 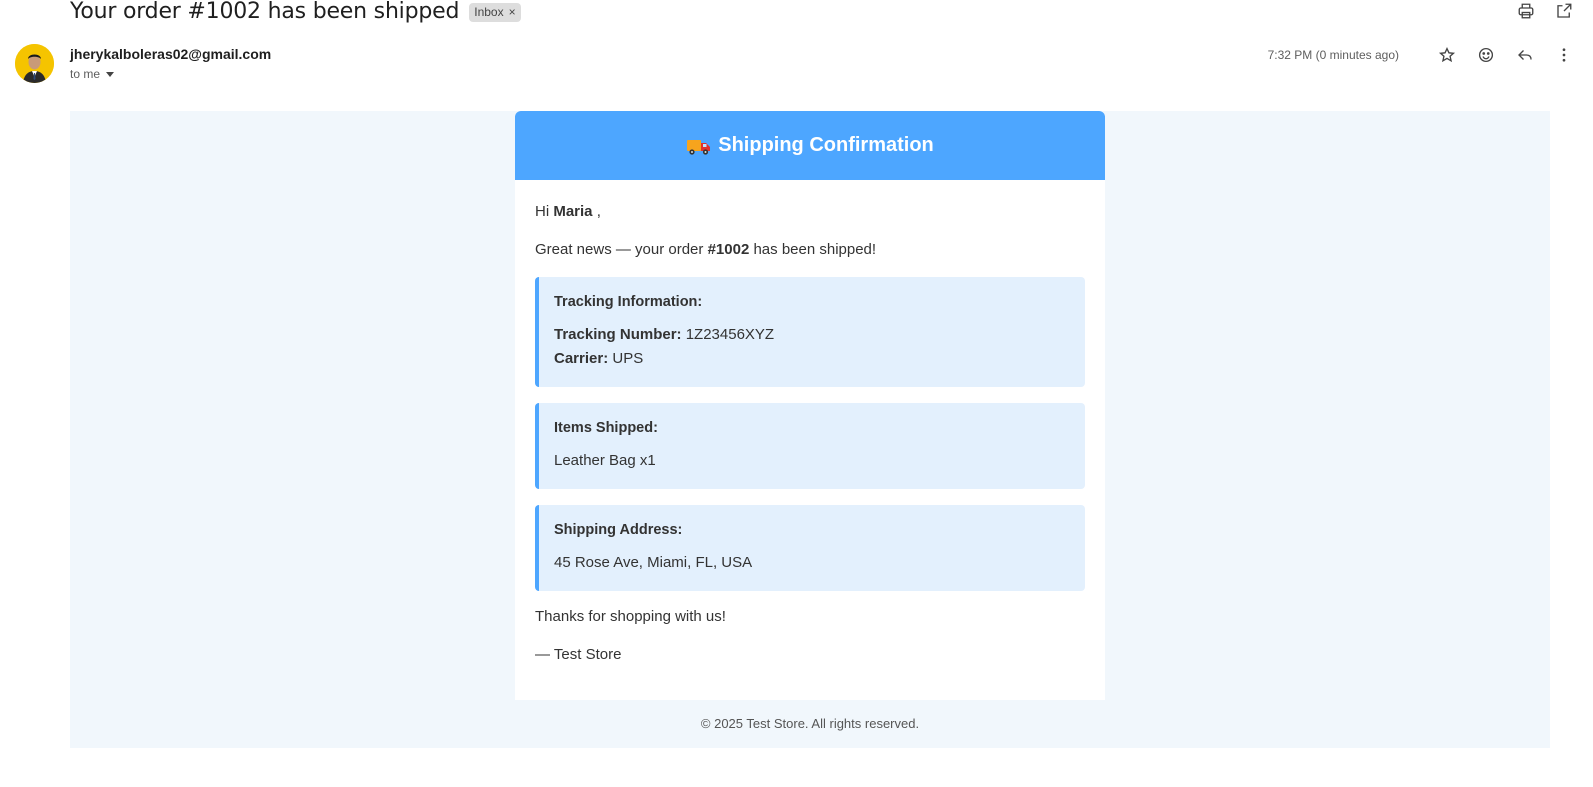 I want to click on tracking-title: Tracking Information:, so click(x=628, y=302).